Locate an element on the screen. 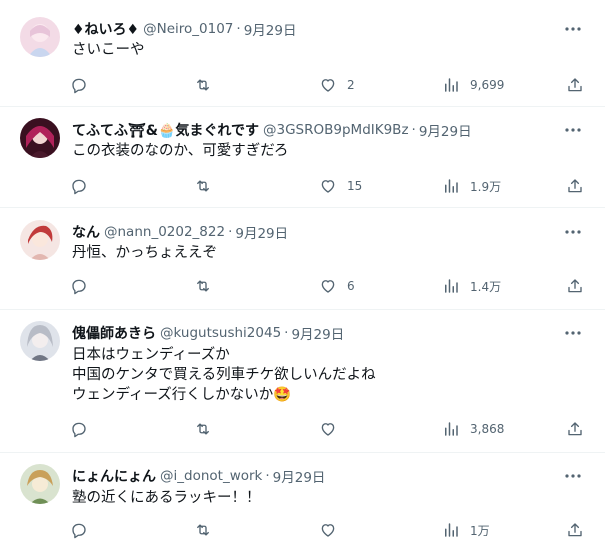 The image size is (605, 557). tweet-text-line: ウェンディーズ行くしかないか🤩 is located at coordinates (182, 395).